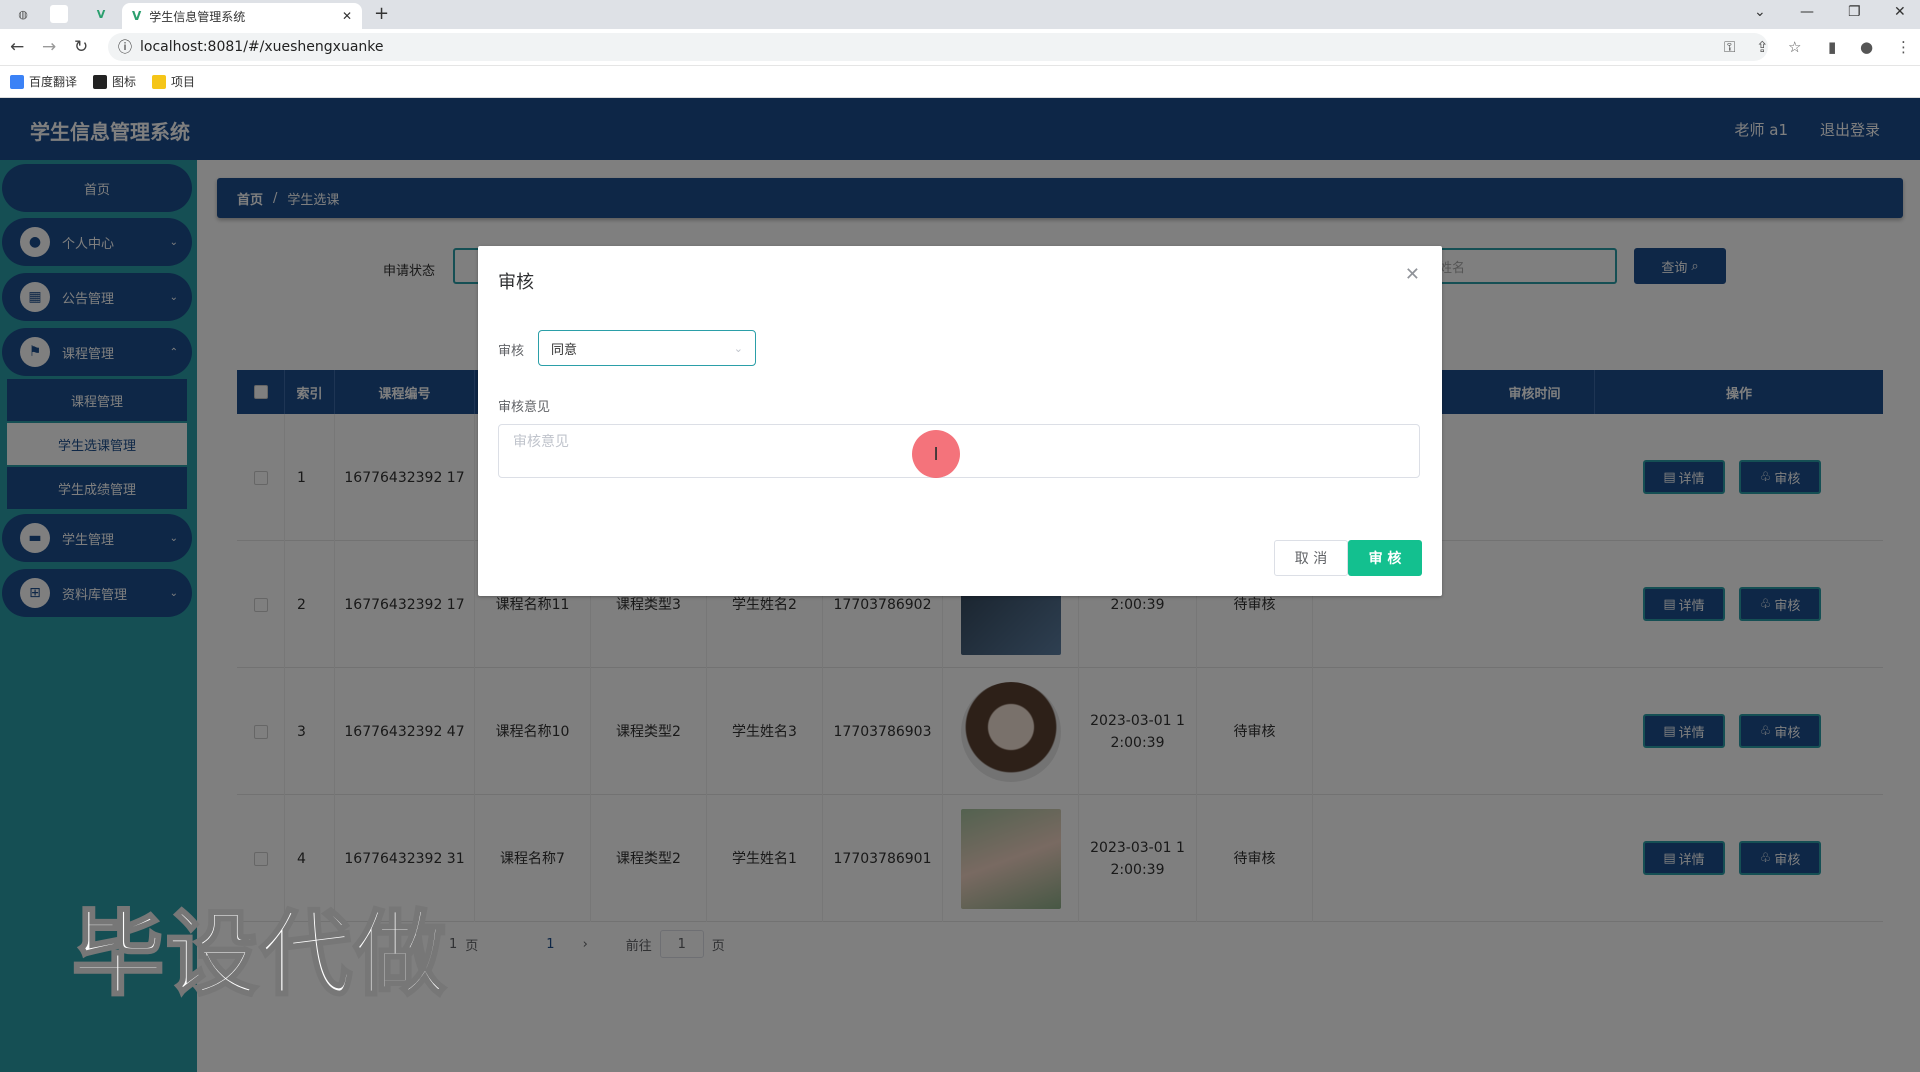 Image resolution: width=1920 pixels, height=1072 pixels. What do you see at coordinates (738, 348) in the screenshot?
I see `chevron-down-icon: ⌄` at bounding box center [738, 348].